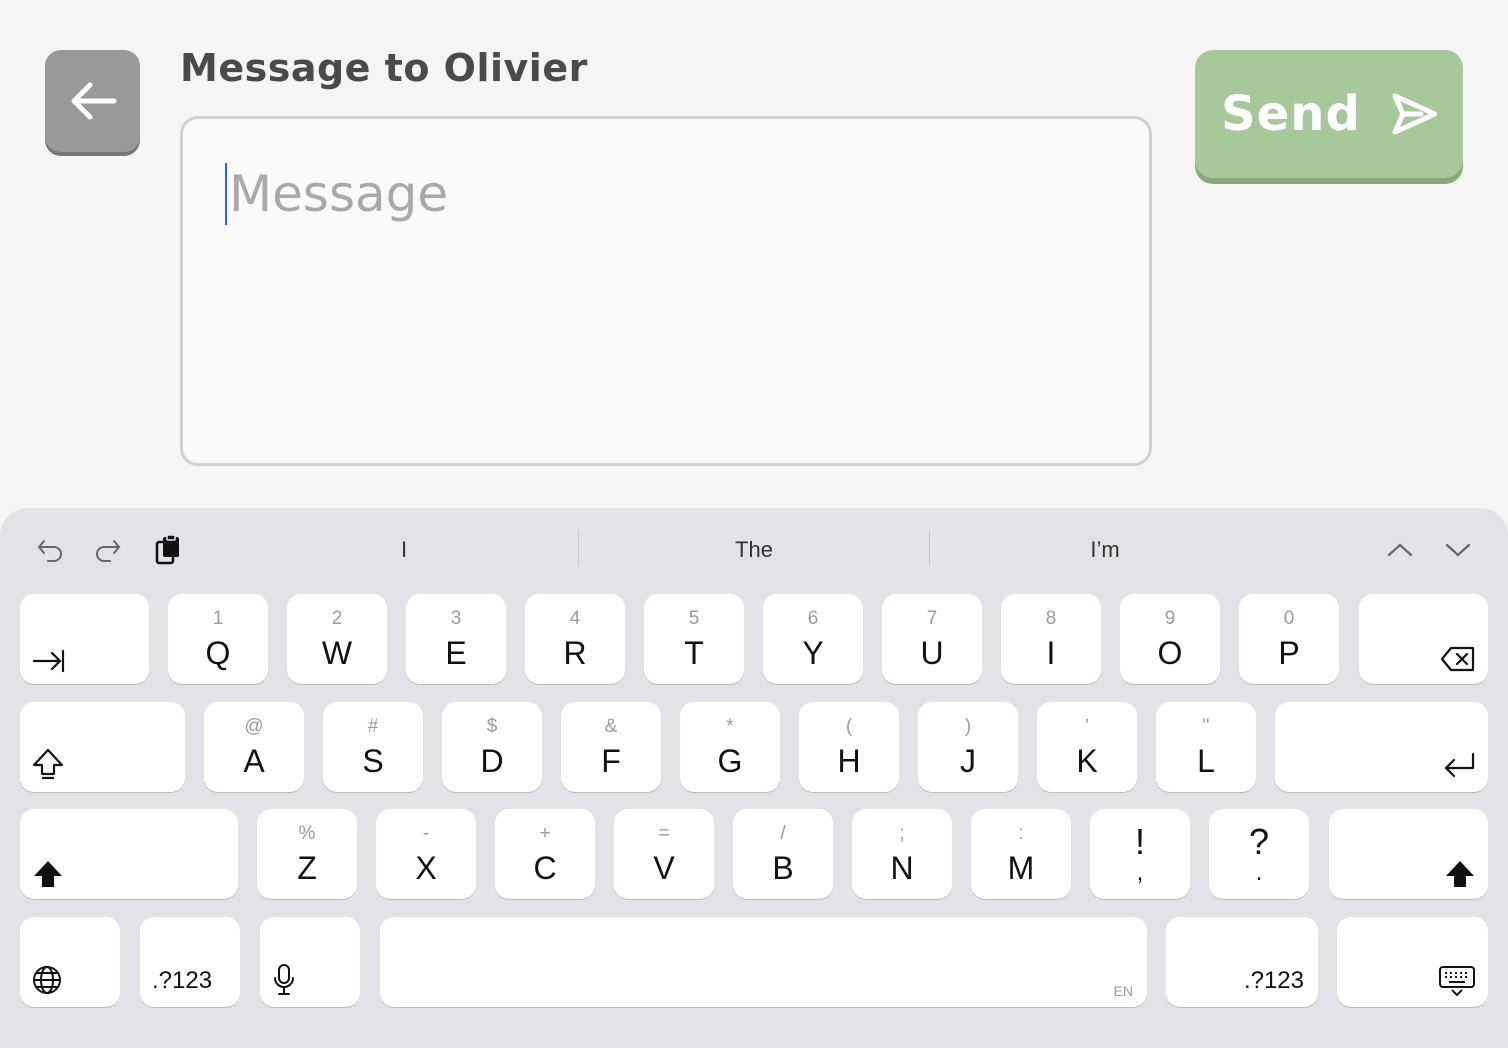 Image resolution: width=1508 pixels, height=1048 pixels. I want to click on key-u: 7U, so click(932, 639).